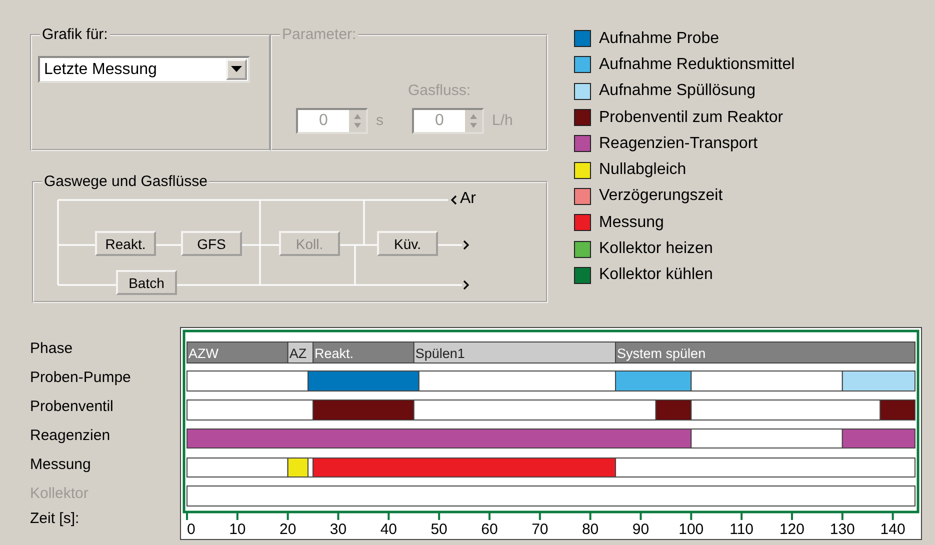 This screenshot has width=935, height=545. What do you see at coordinates (697, 65) in the screenshot?
I see `legend-label: Aufnahme Reduktionsmittel` at bounding box center [697, 65].